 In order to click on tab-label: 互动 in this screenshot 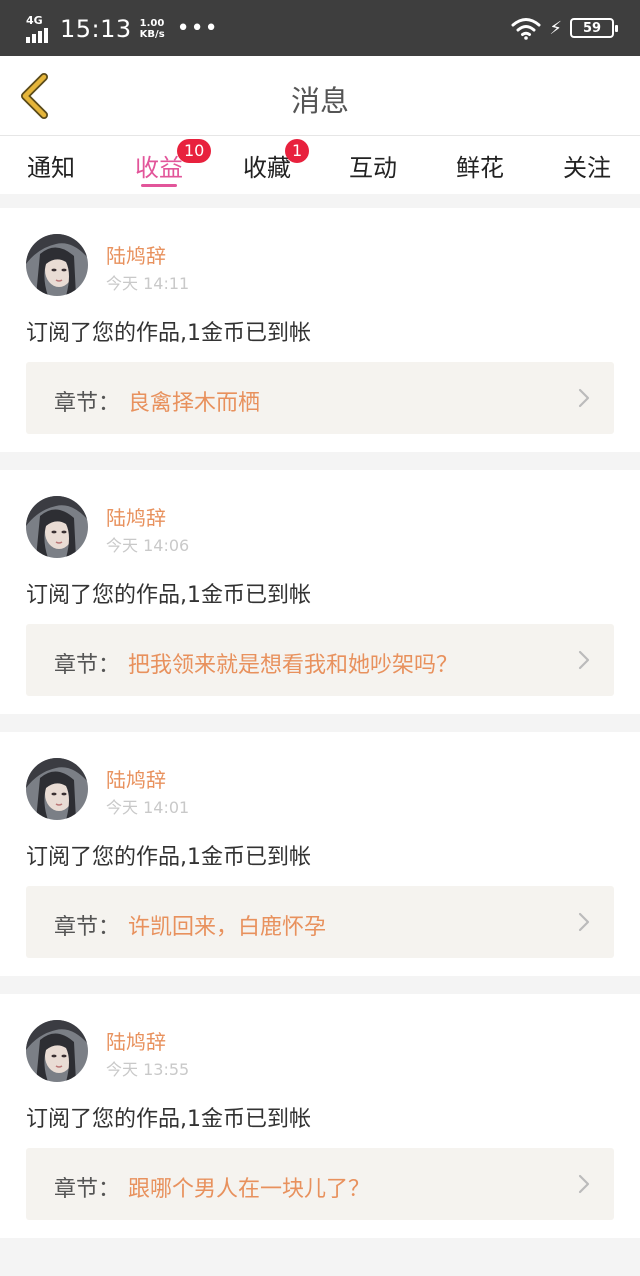, I will do `click(373, 168)`.